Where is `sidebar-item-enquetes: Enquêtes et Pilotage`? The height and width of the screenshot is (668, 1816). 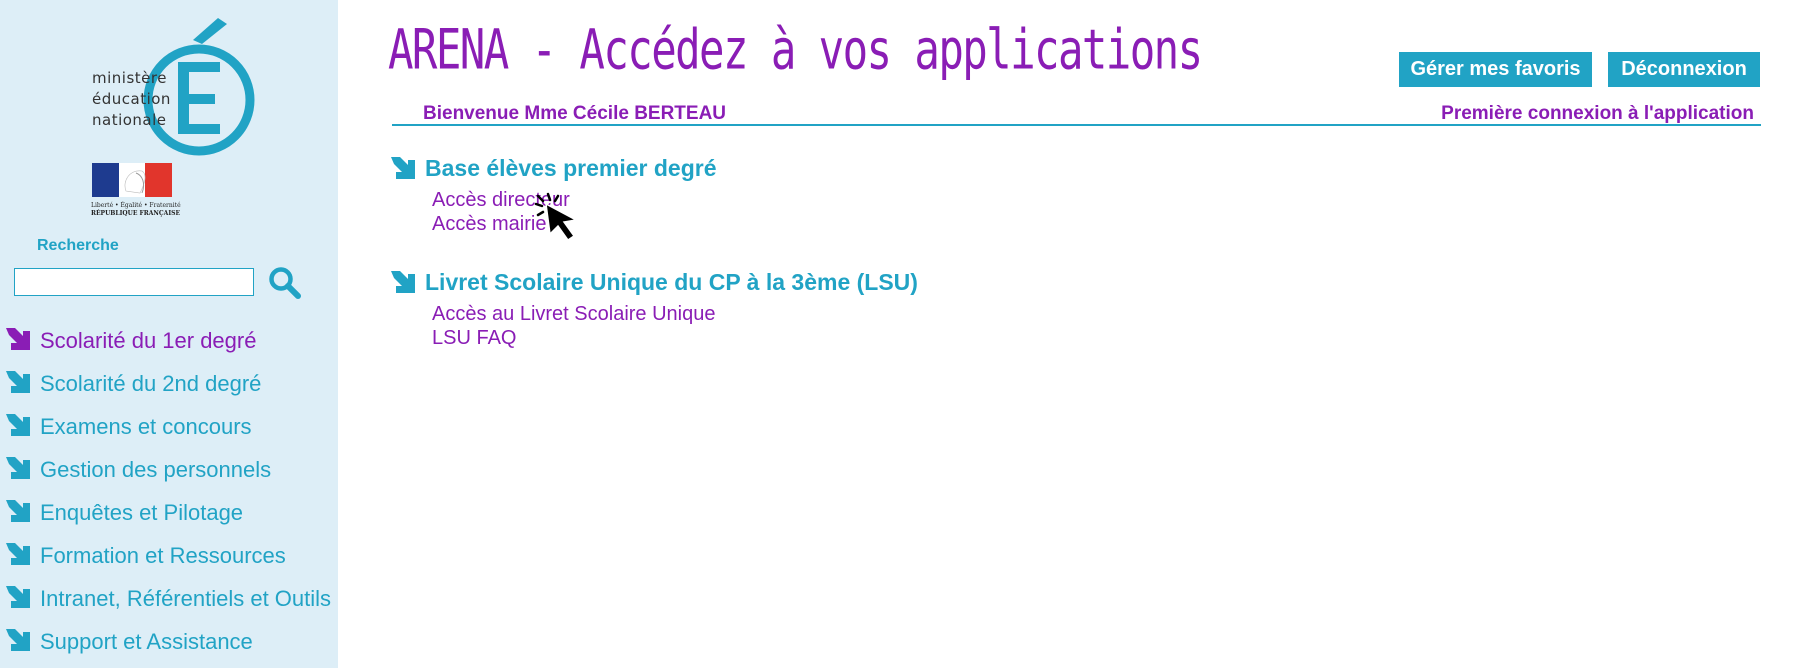 sidebar-item-enquetes: Enquêtes et Pilotage is located at coordinates (190, 515).